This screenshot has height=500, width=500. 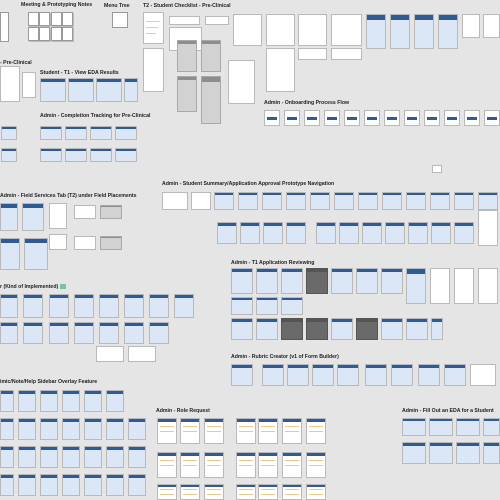 I want to click on section-label-menu-tree: Menu Tree, so click(x=117, y=6).